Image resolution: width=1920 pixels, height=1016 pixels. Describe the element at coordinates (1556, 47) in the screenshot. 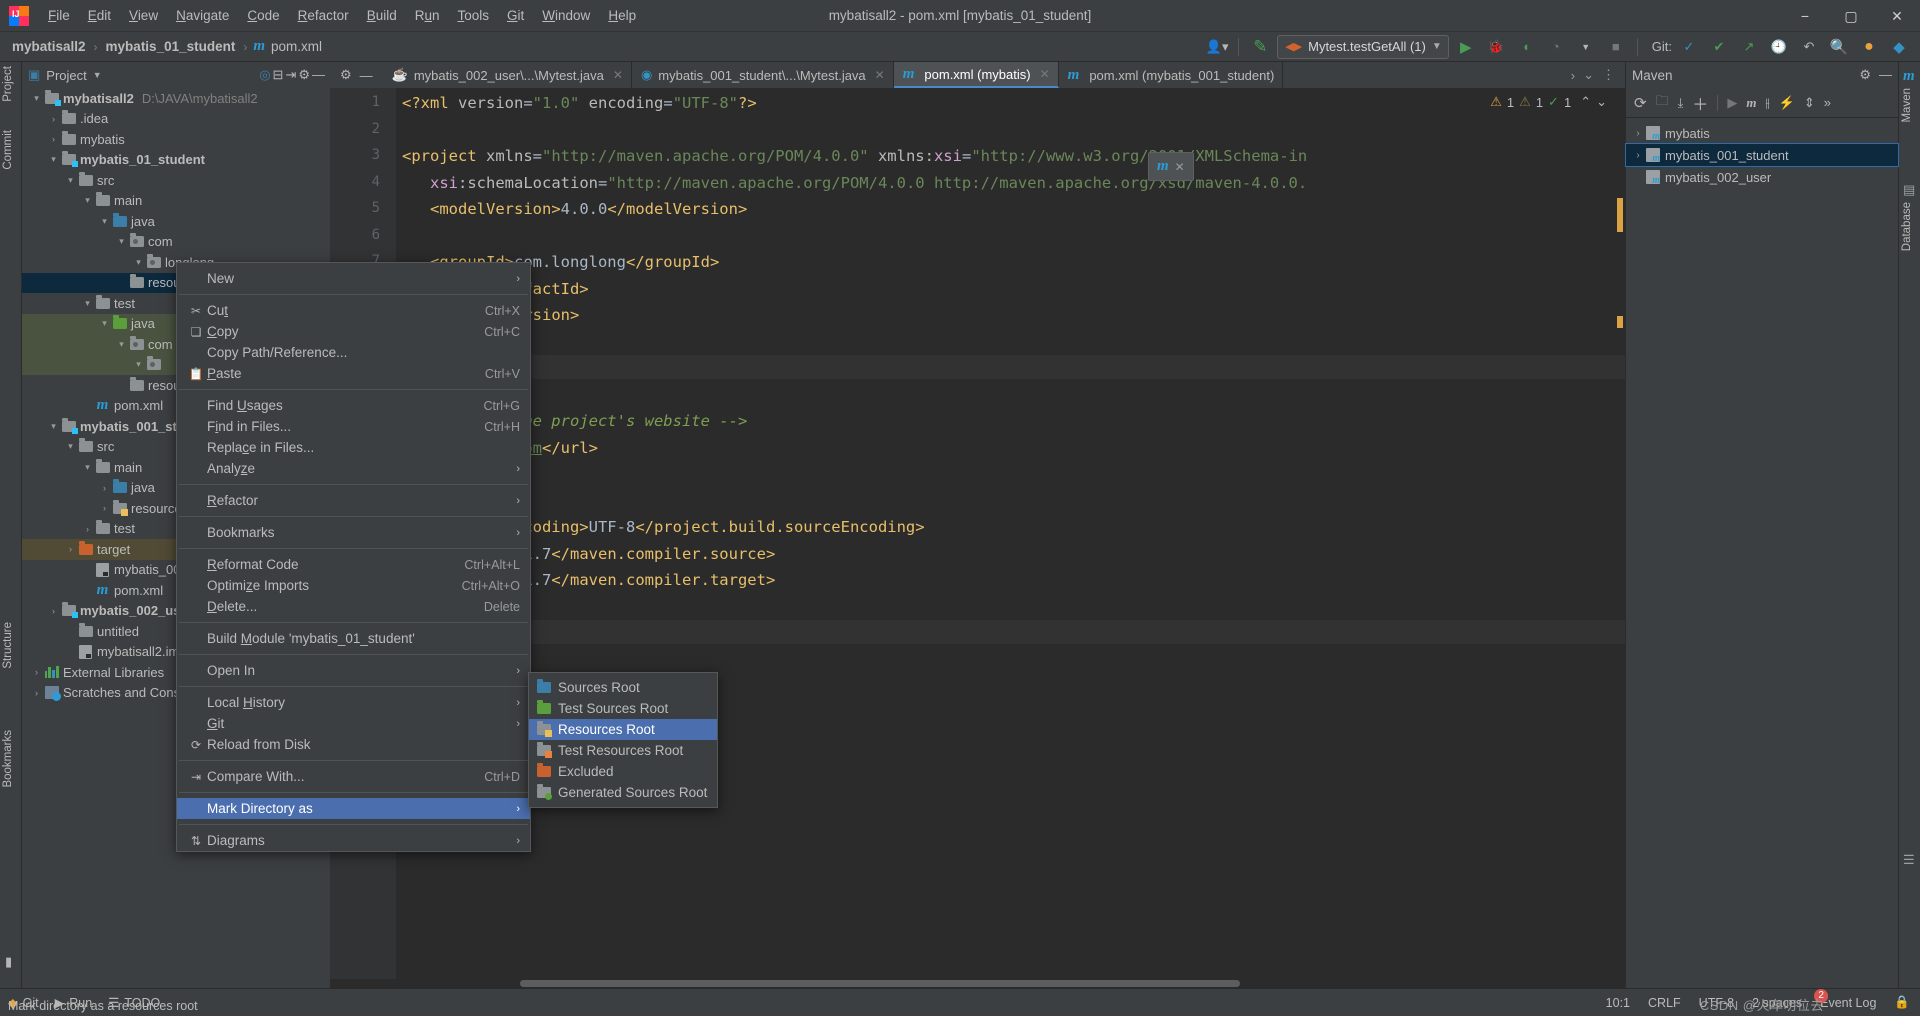

I see `profile-icon: ◔` at that location.